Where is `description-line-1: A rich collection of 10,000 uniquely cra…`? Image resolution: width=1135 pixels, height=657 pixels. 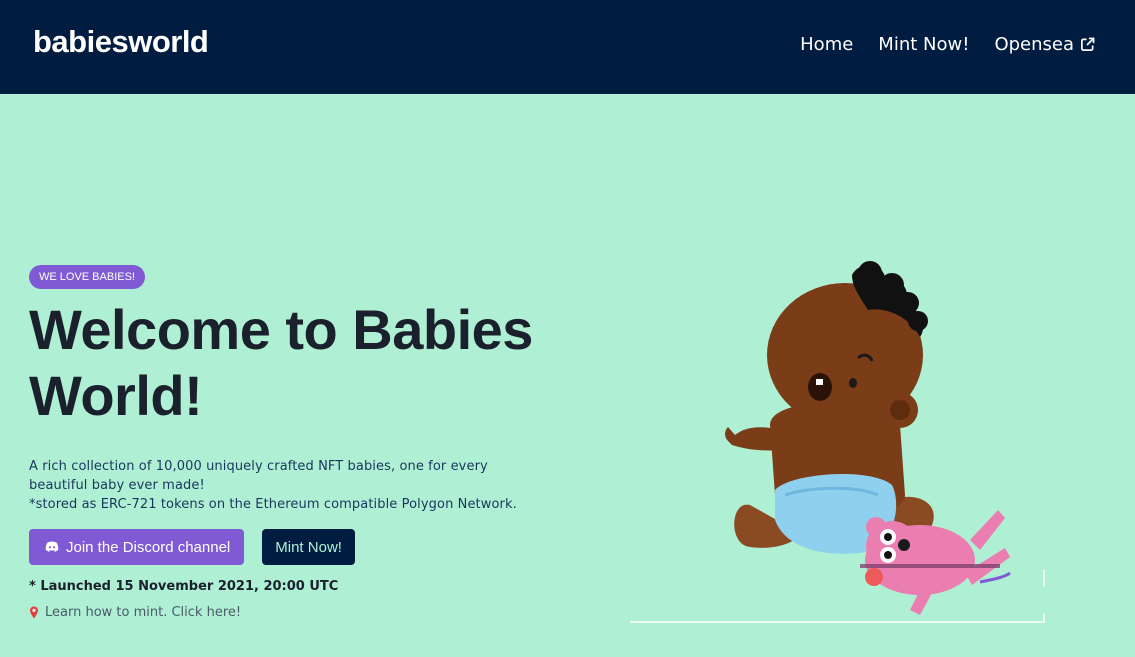
description-line-1: A rich collection of 10,000 uniquely cra… is located at coordinates (258, 476).